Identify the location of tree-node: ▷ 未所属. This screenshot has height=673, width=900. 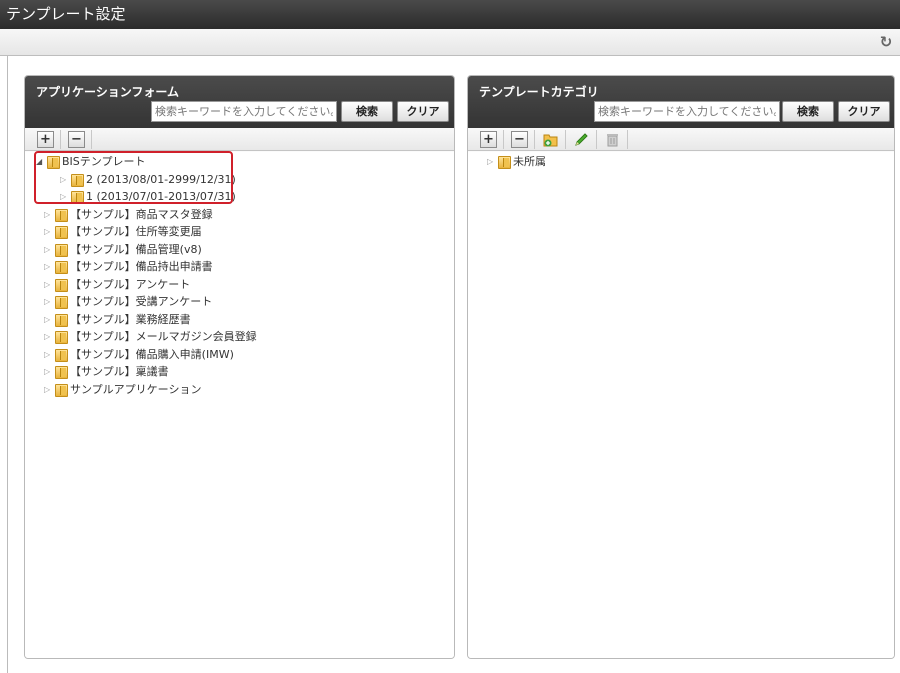
(516, 162).